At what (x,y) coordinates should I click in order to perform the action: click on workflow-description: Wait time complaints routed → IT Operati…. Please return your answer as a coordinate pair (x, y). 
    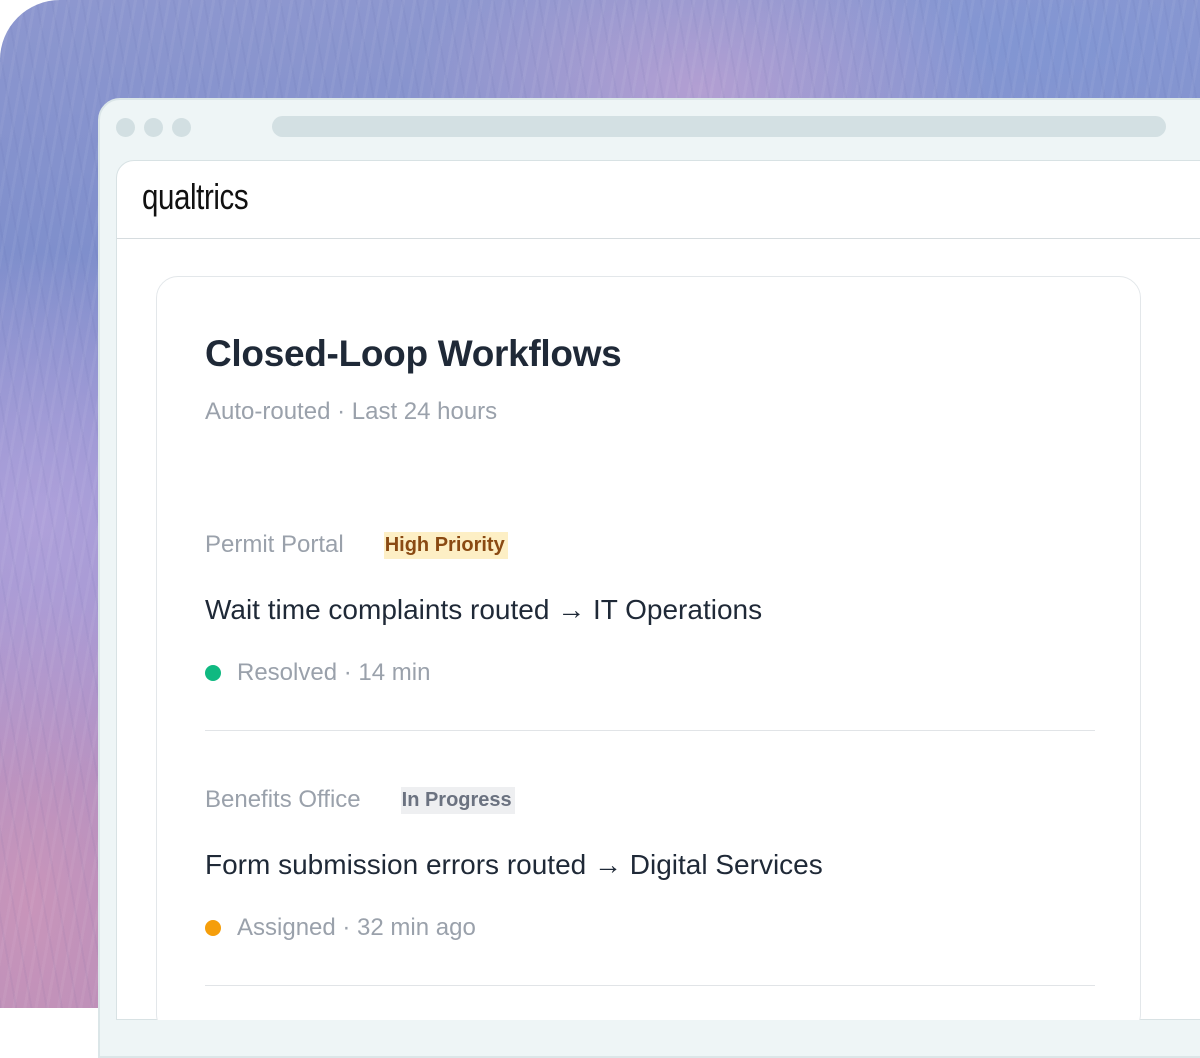
    Looking at the image, I should click on (484, 609).